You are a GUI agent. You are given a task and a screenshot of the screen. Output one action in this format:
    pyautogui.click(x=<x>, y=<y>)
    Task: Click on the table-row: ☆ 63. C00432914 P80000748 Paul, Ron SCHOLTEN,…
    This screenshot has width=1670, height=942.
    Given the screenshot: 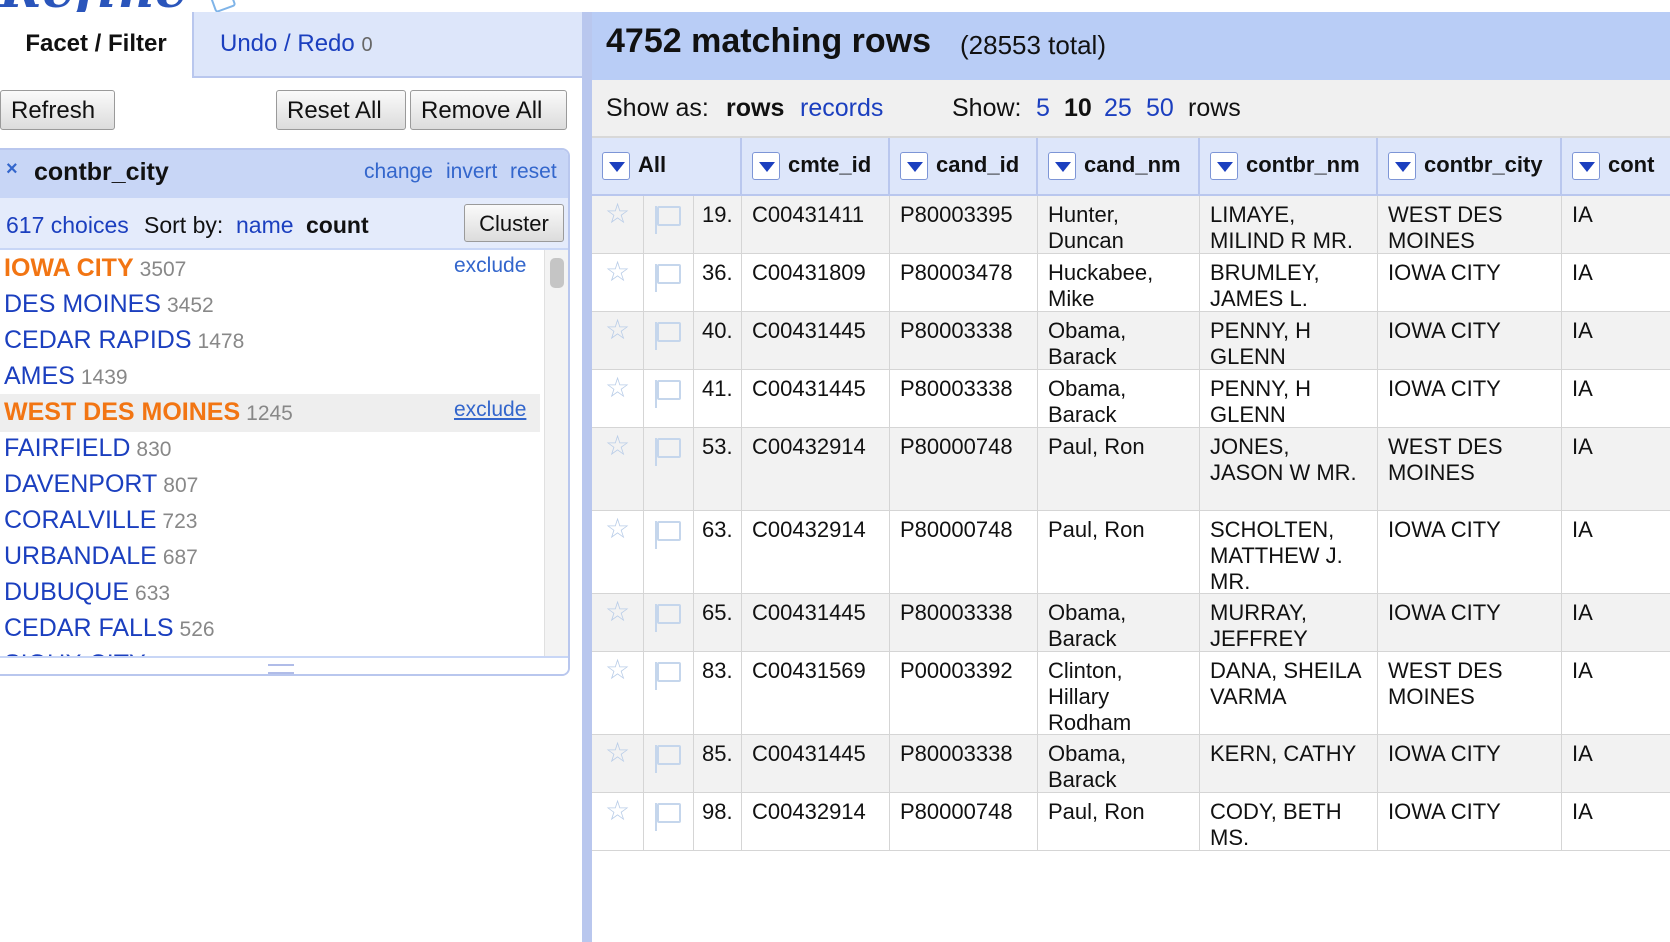 What is the action you would take?
    pyautogui.click(x=1131, y=552)
    